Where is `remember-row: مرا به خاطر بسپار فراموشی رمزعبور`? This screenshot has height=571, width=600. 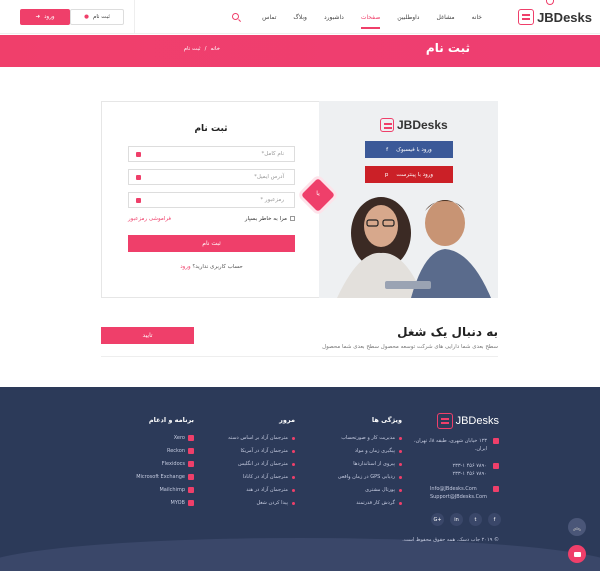 remember-row: مرا به خاطر بسپار فراموشی رمزعبور is located at coordinates (211, 219).